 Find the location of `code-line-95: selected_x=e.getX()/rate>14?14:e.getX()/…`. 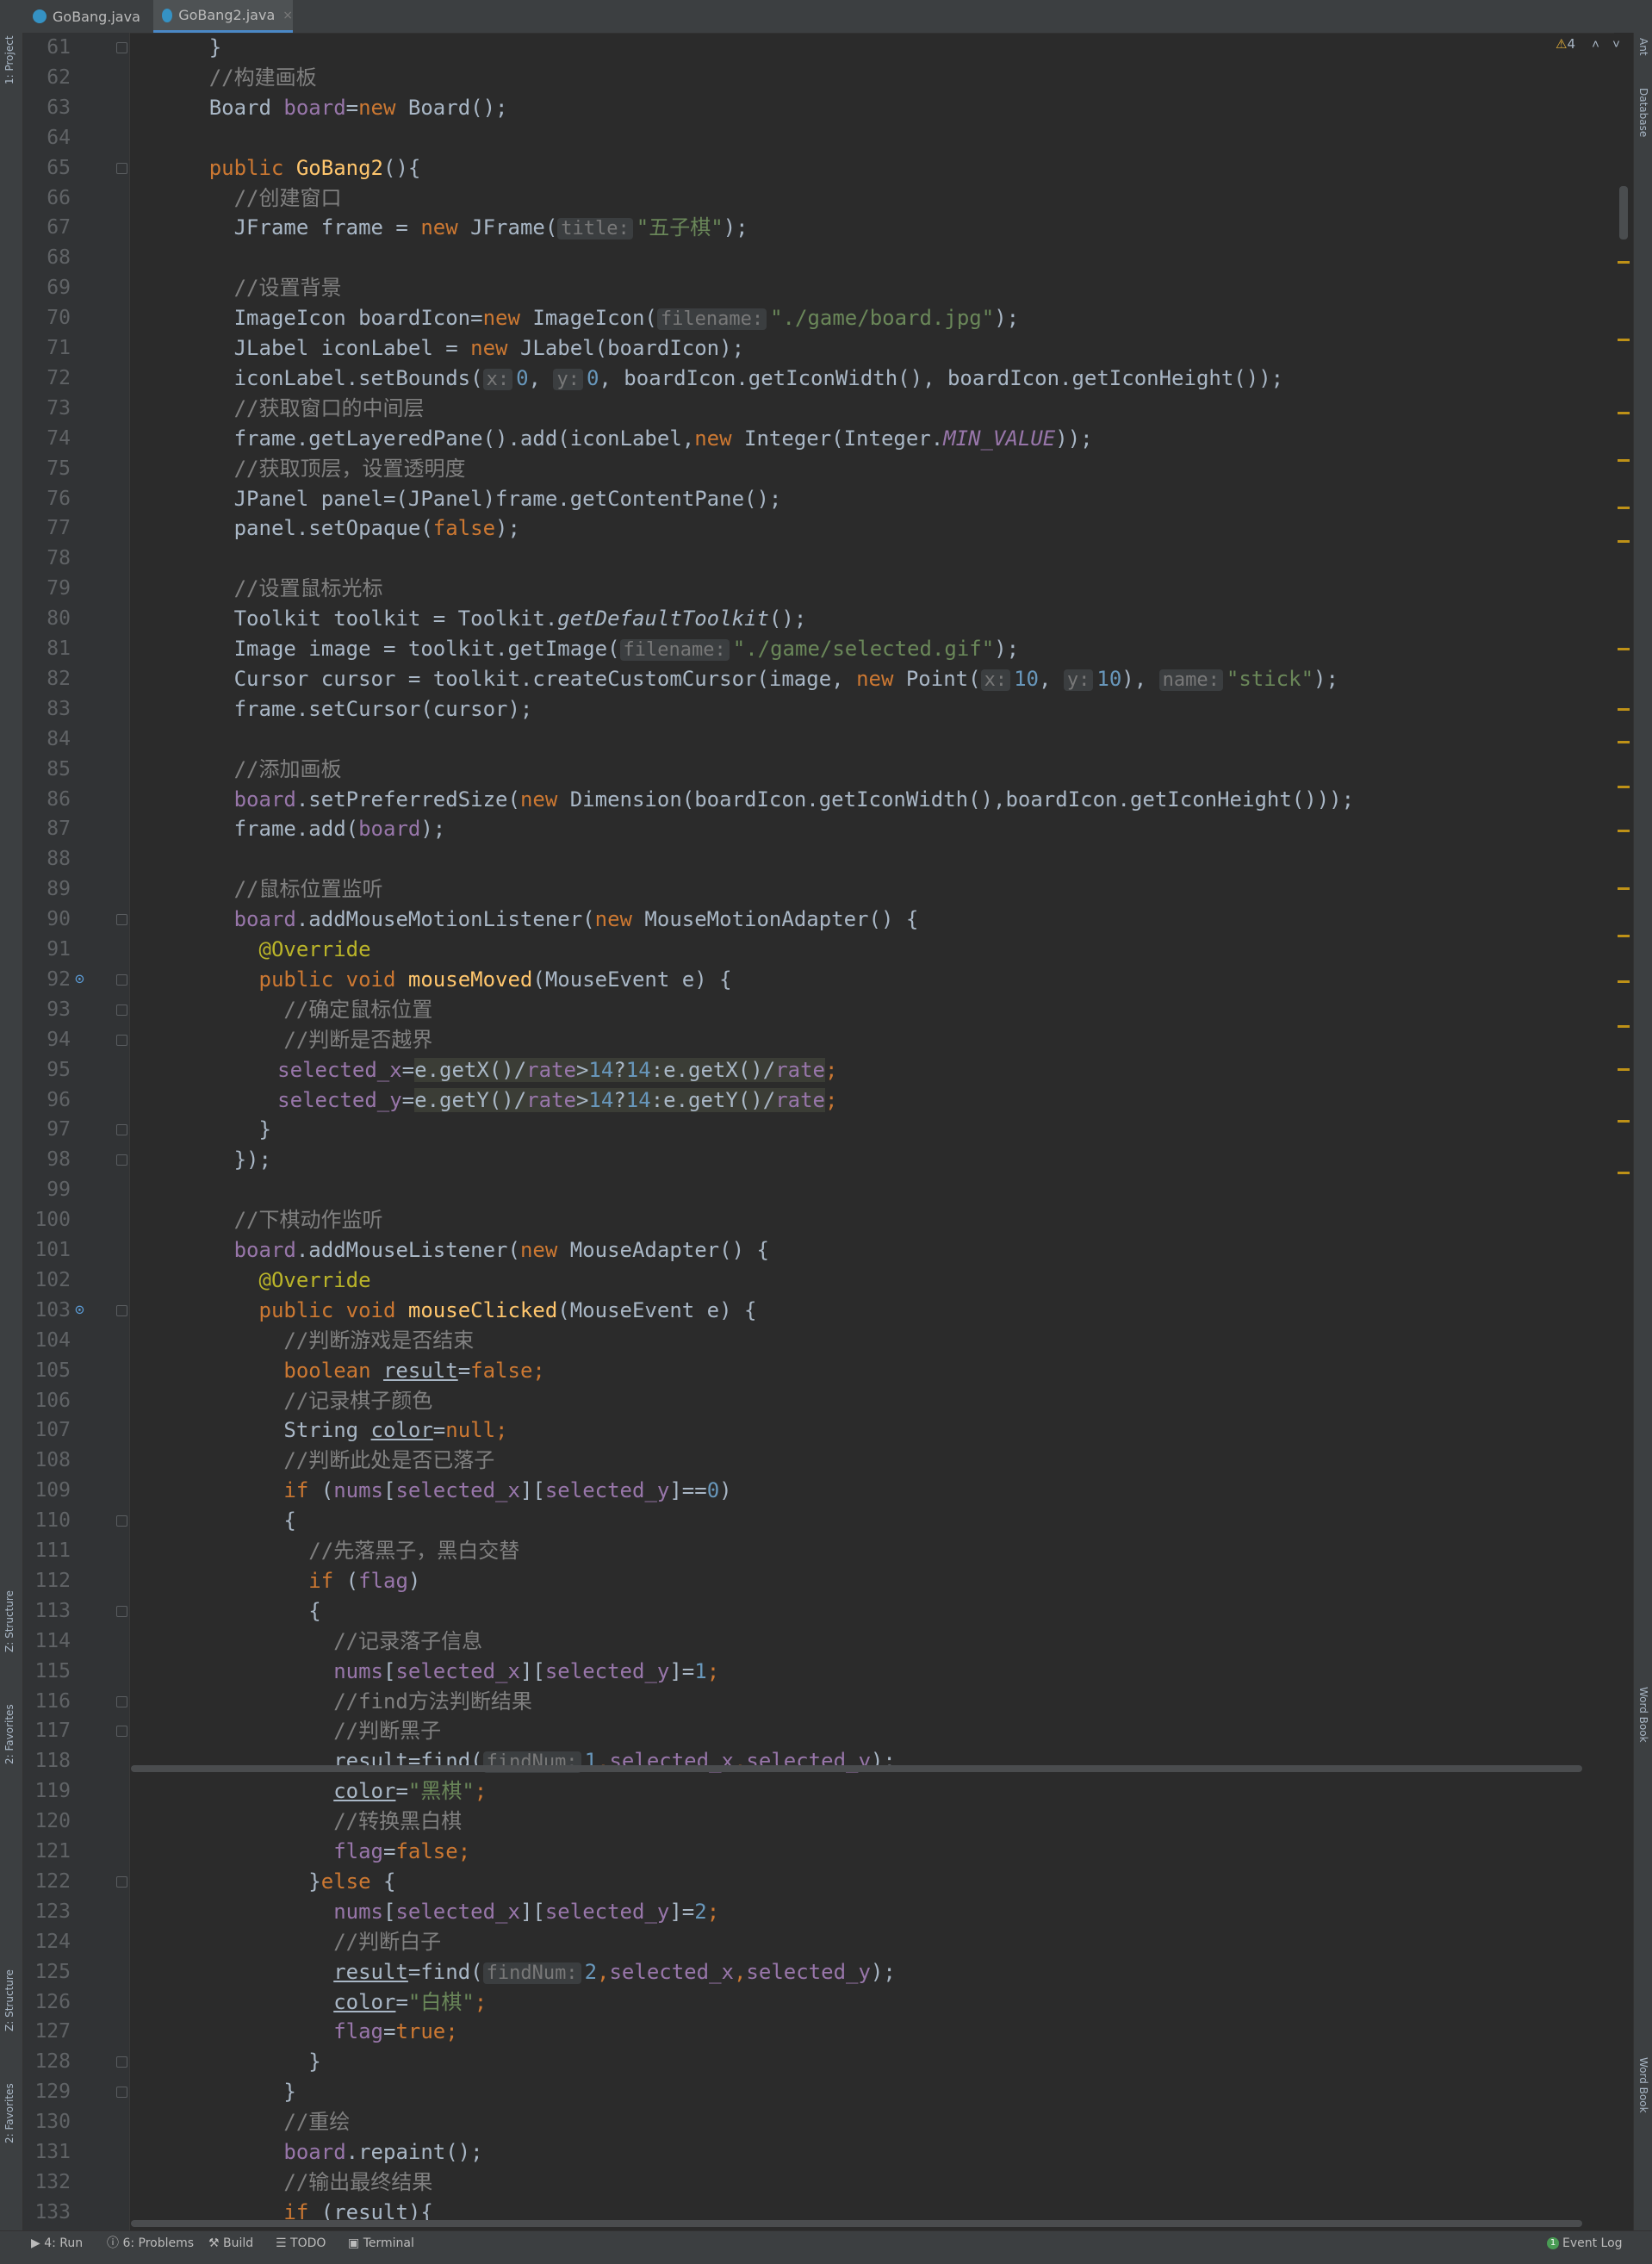

code-line-95: selected_x=e.getX()/rate>14?14:e.getX()/… is located at coordinates (557, 1070).